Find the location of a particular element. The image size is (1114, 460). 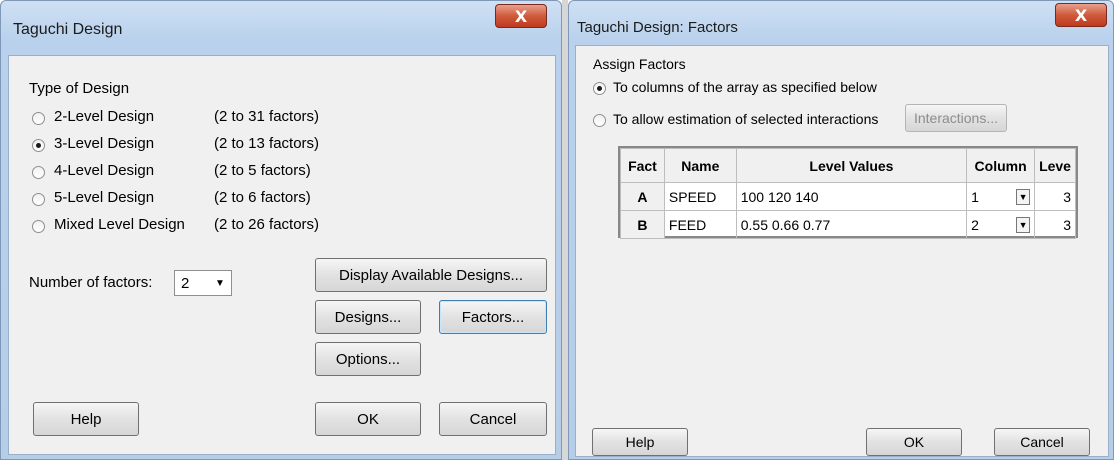

radio-5-level is located at coordinates (38, 199).